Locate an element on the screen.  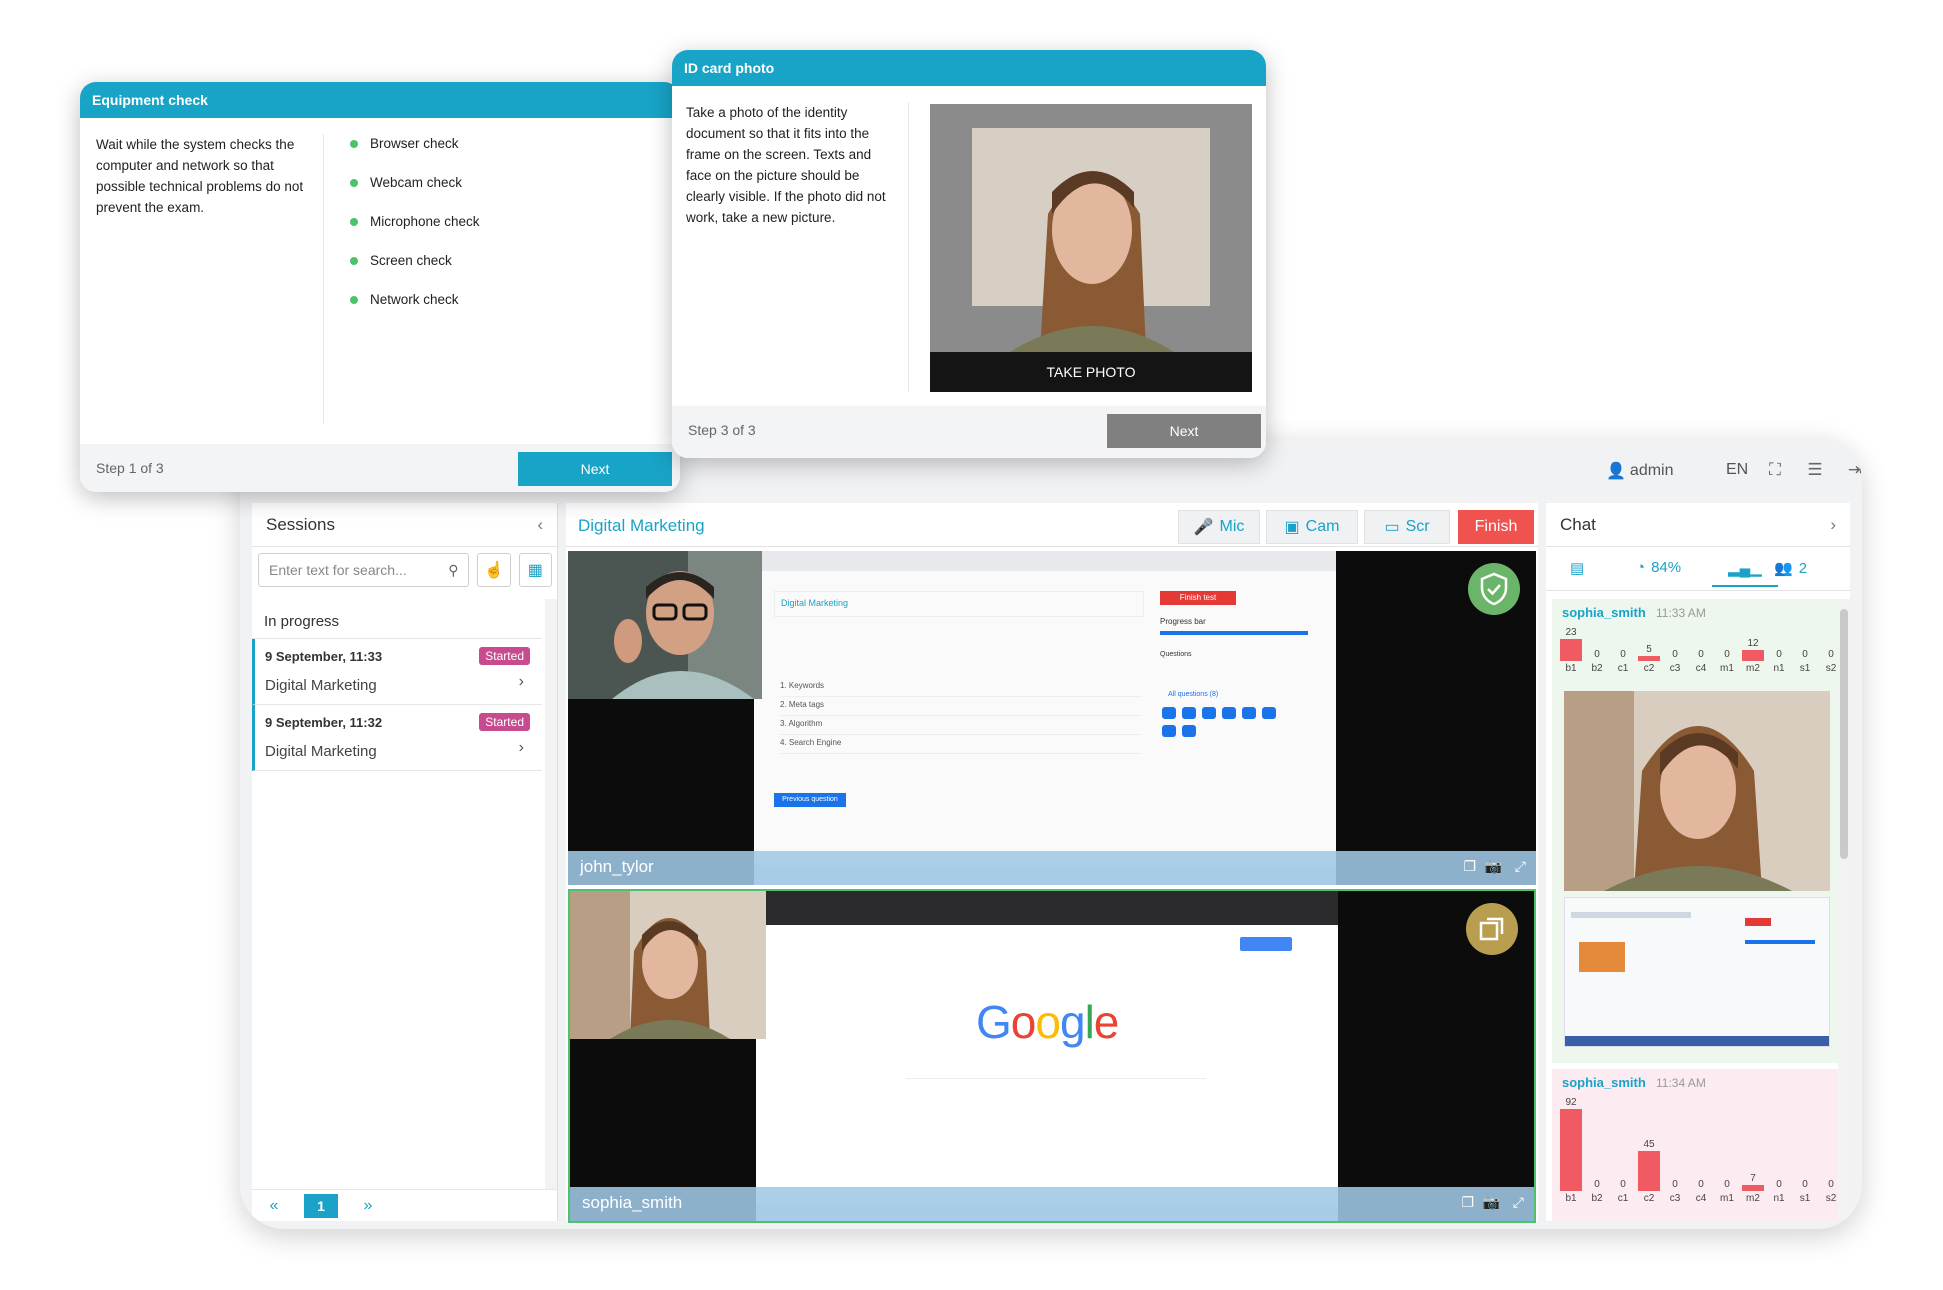
cam-button: ▣ Cam is located at coordinates (1312, 527).